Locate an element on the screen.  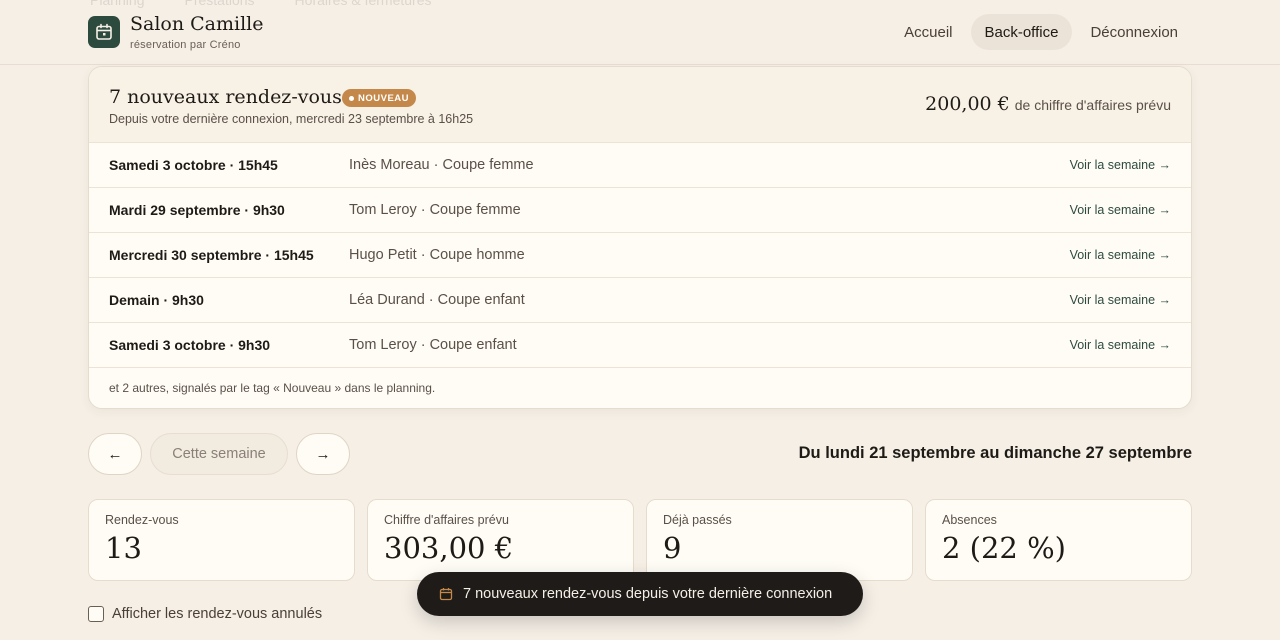
badge-label: NOUVEAU is located at coordinates (384, 98).